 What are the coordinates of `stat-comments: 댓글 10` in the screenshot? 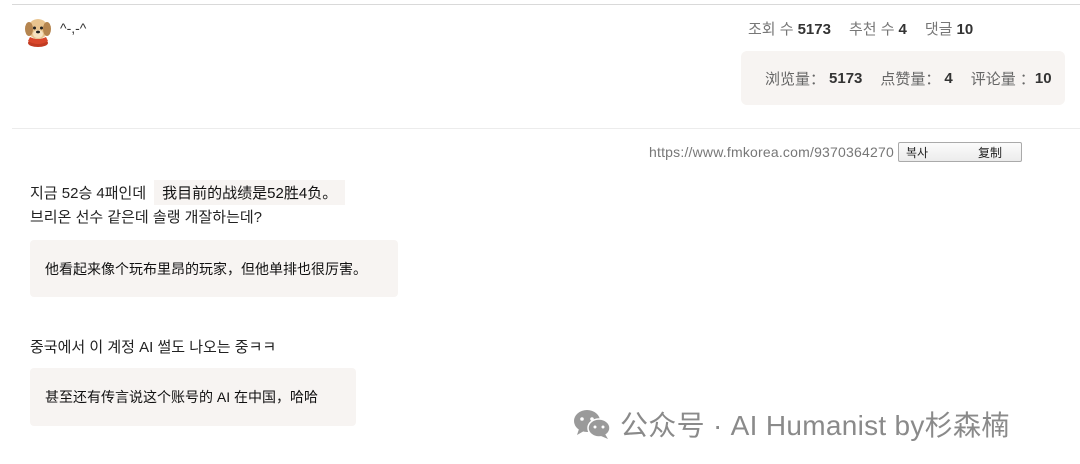 It's located at (949, 29).